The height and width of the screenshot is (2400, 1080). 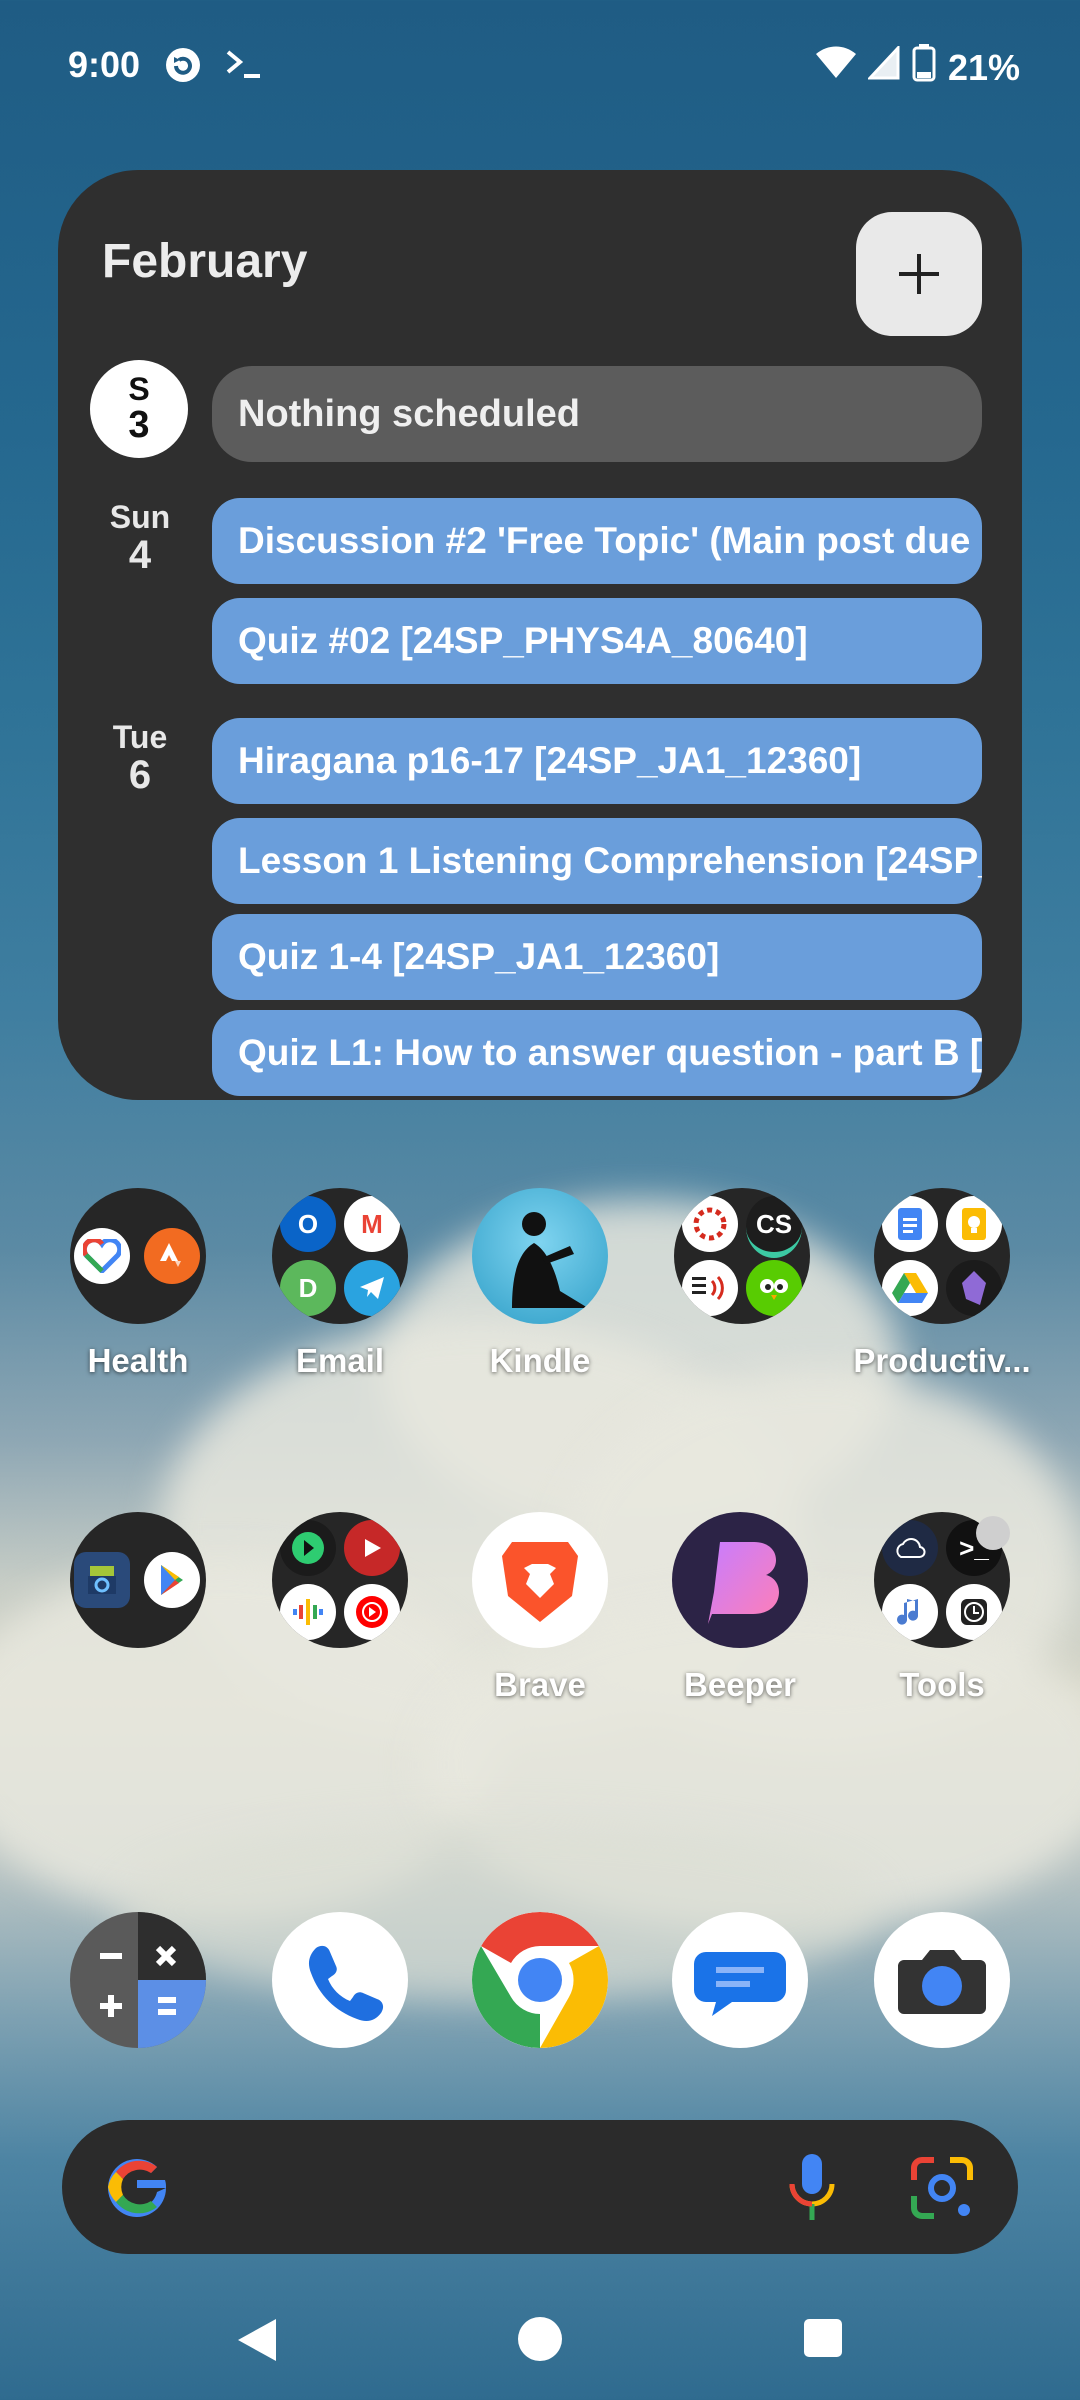 I want to click on google-search-bar, so click(x=540, y=2187).